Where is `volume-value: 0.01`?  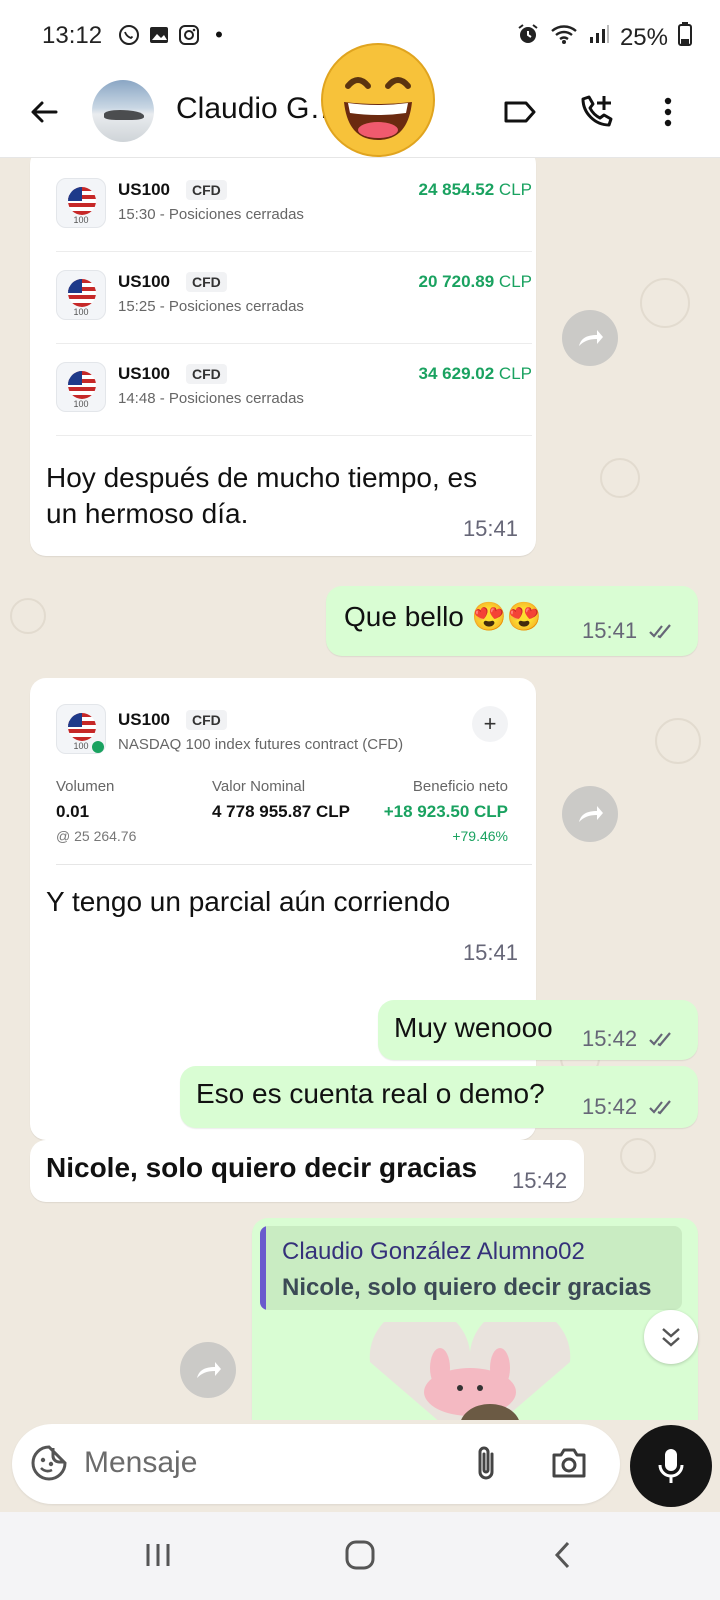
volume-value: 0.01 is located at coordinates (73, 811).